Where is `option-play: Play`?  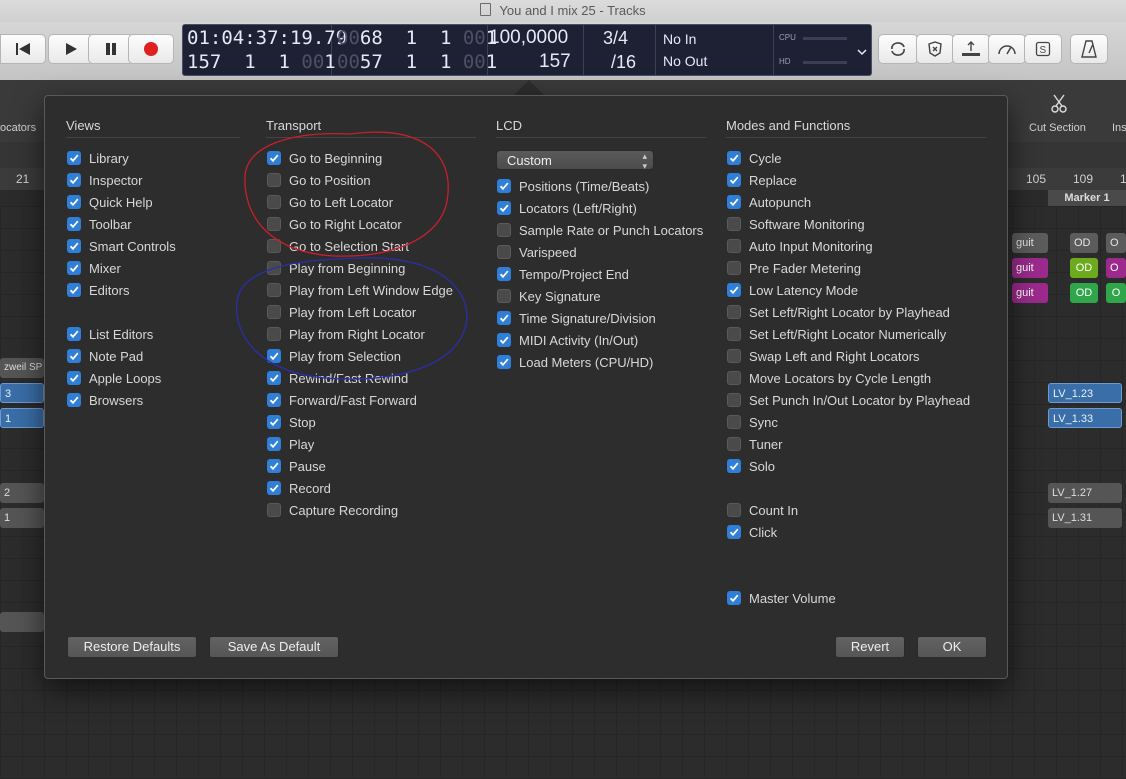 option-play: Play is located at coordinates (290, 444).